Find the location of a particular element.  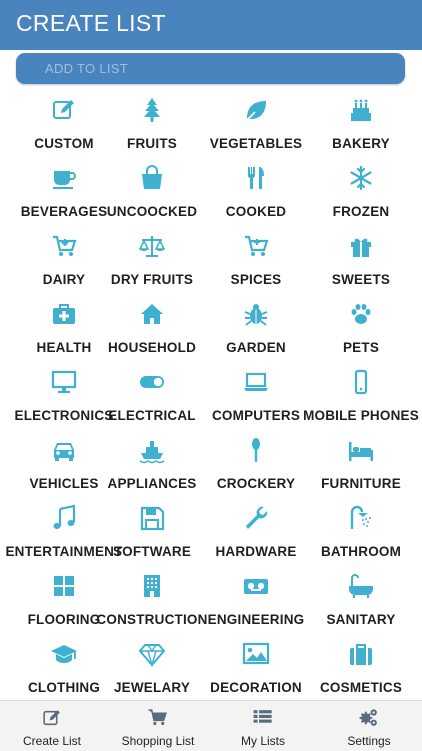

category-label: HEALTH is located at coordinates (64, 347).